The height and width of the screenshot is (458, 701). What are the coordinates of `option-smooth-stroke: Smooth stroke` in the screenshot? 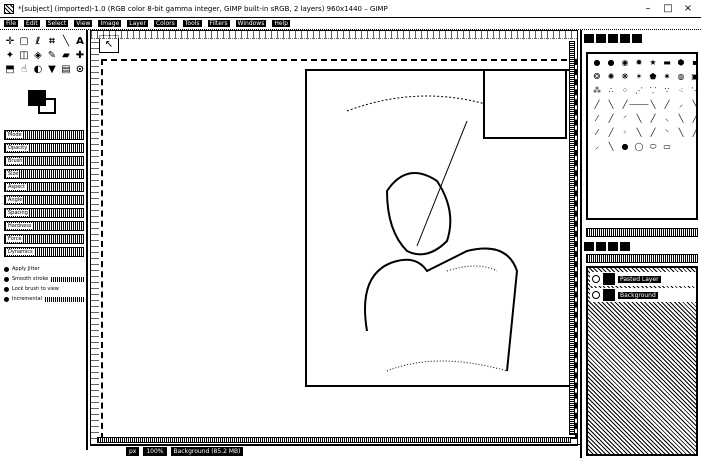 It's located at (44, 279).